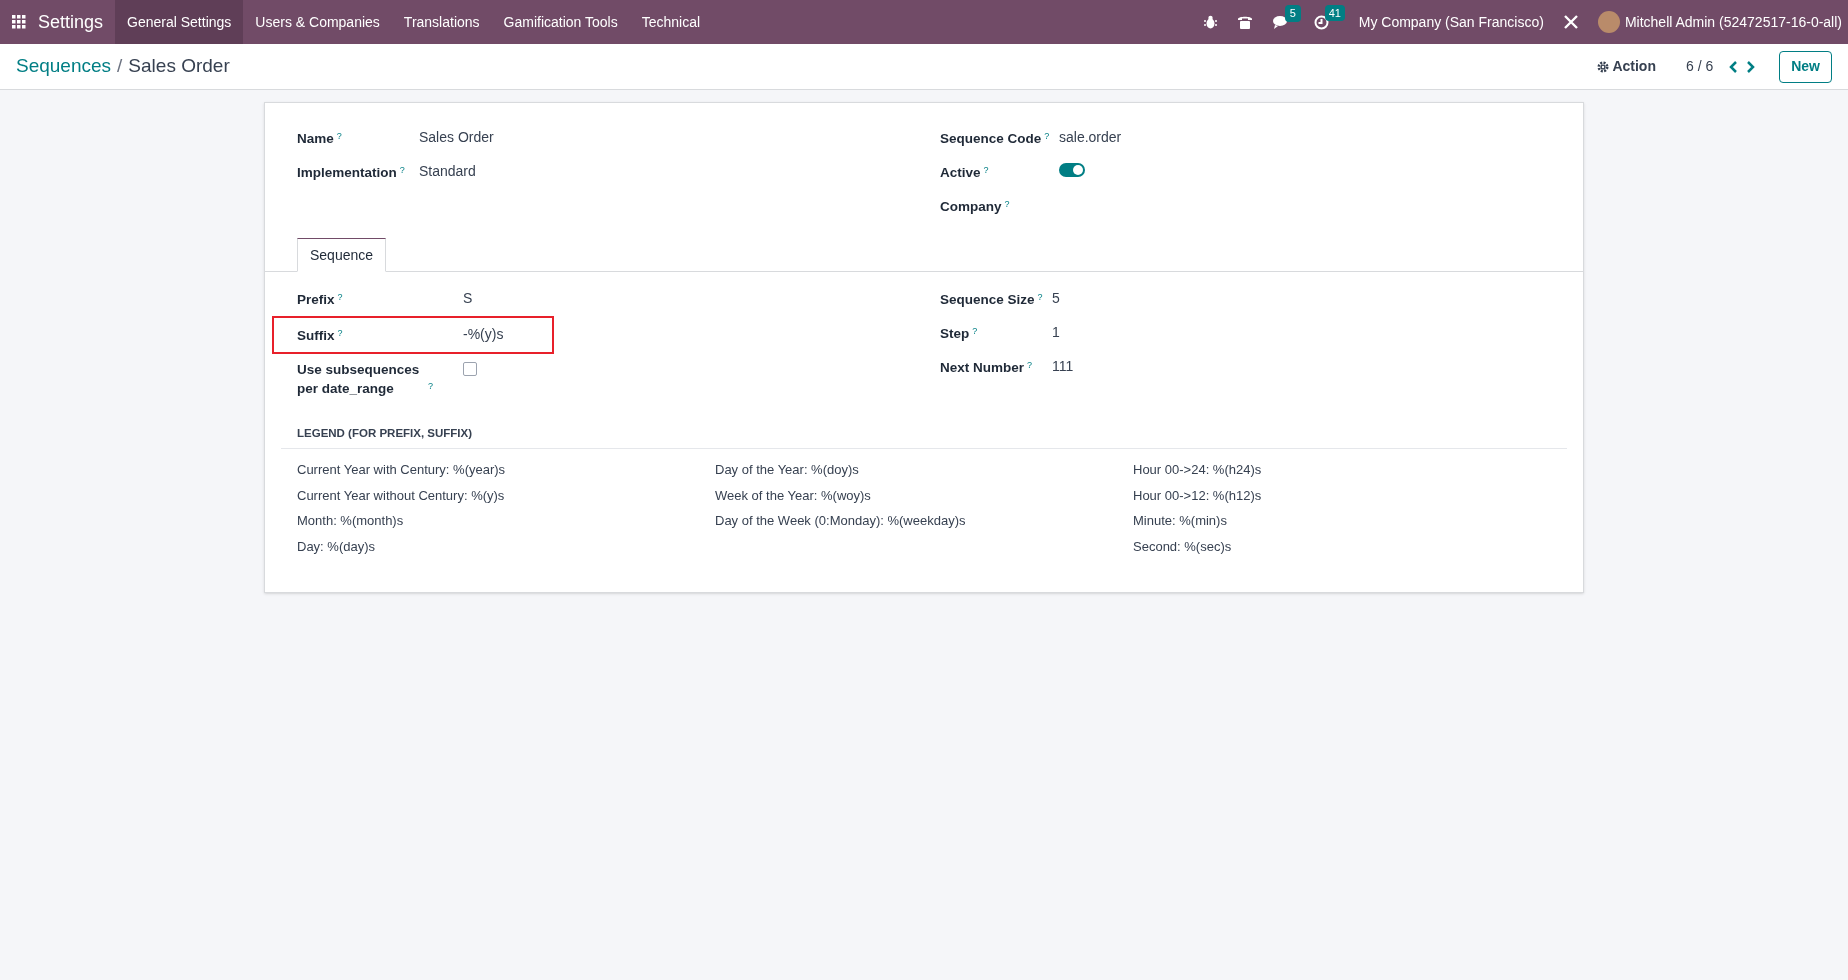 This screenshot has width=1848, height=980. Describe the element at coordinates (317, 22) in the screenshot. I see `menu-item: Users & Companies` at that location.